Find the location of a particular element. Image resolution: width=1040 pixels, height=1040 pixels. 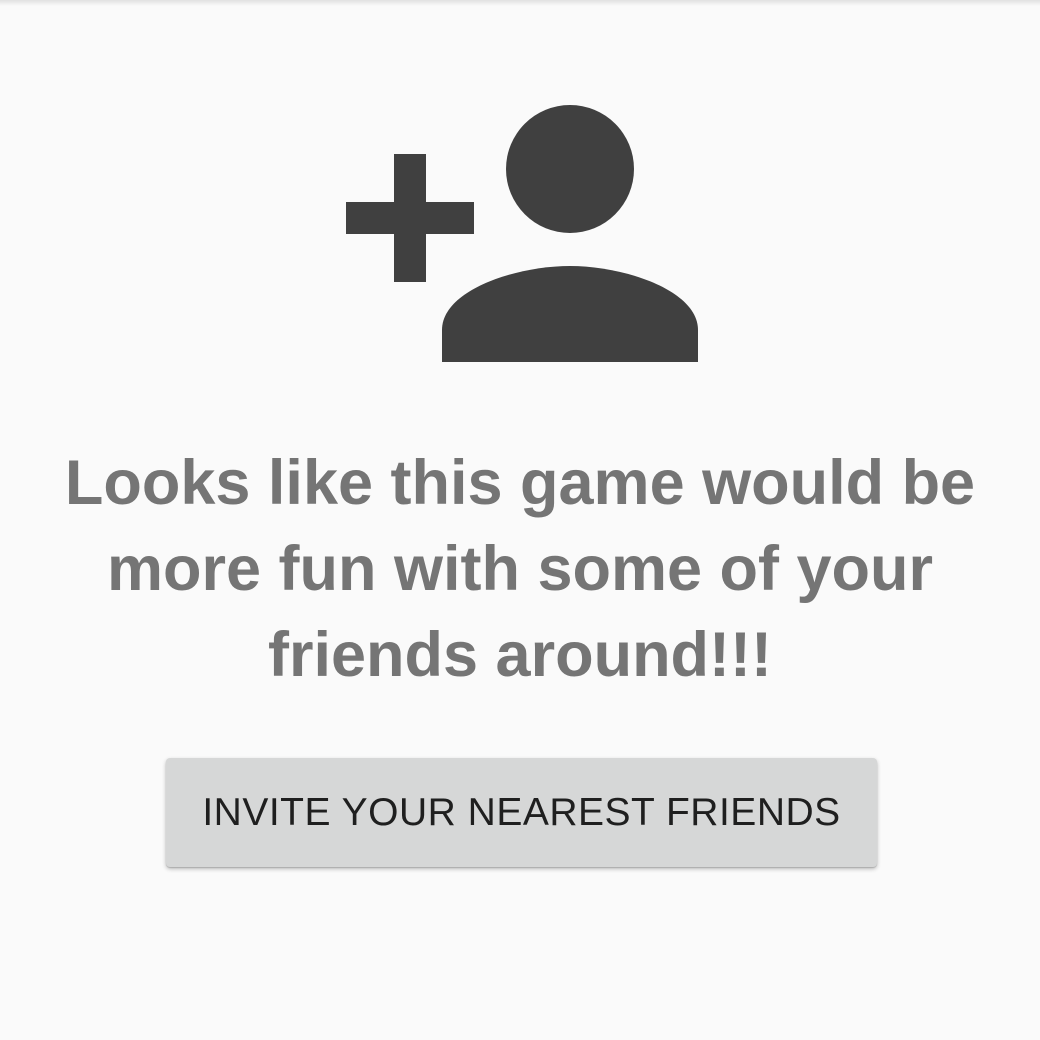

app-bar-shadow is located at coordinates (520, 3).